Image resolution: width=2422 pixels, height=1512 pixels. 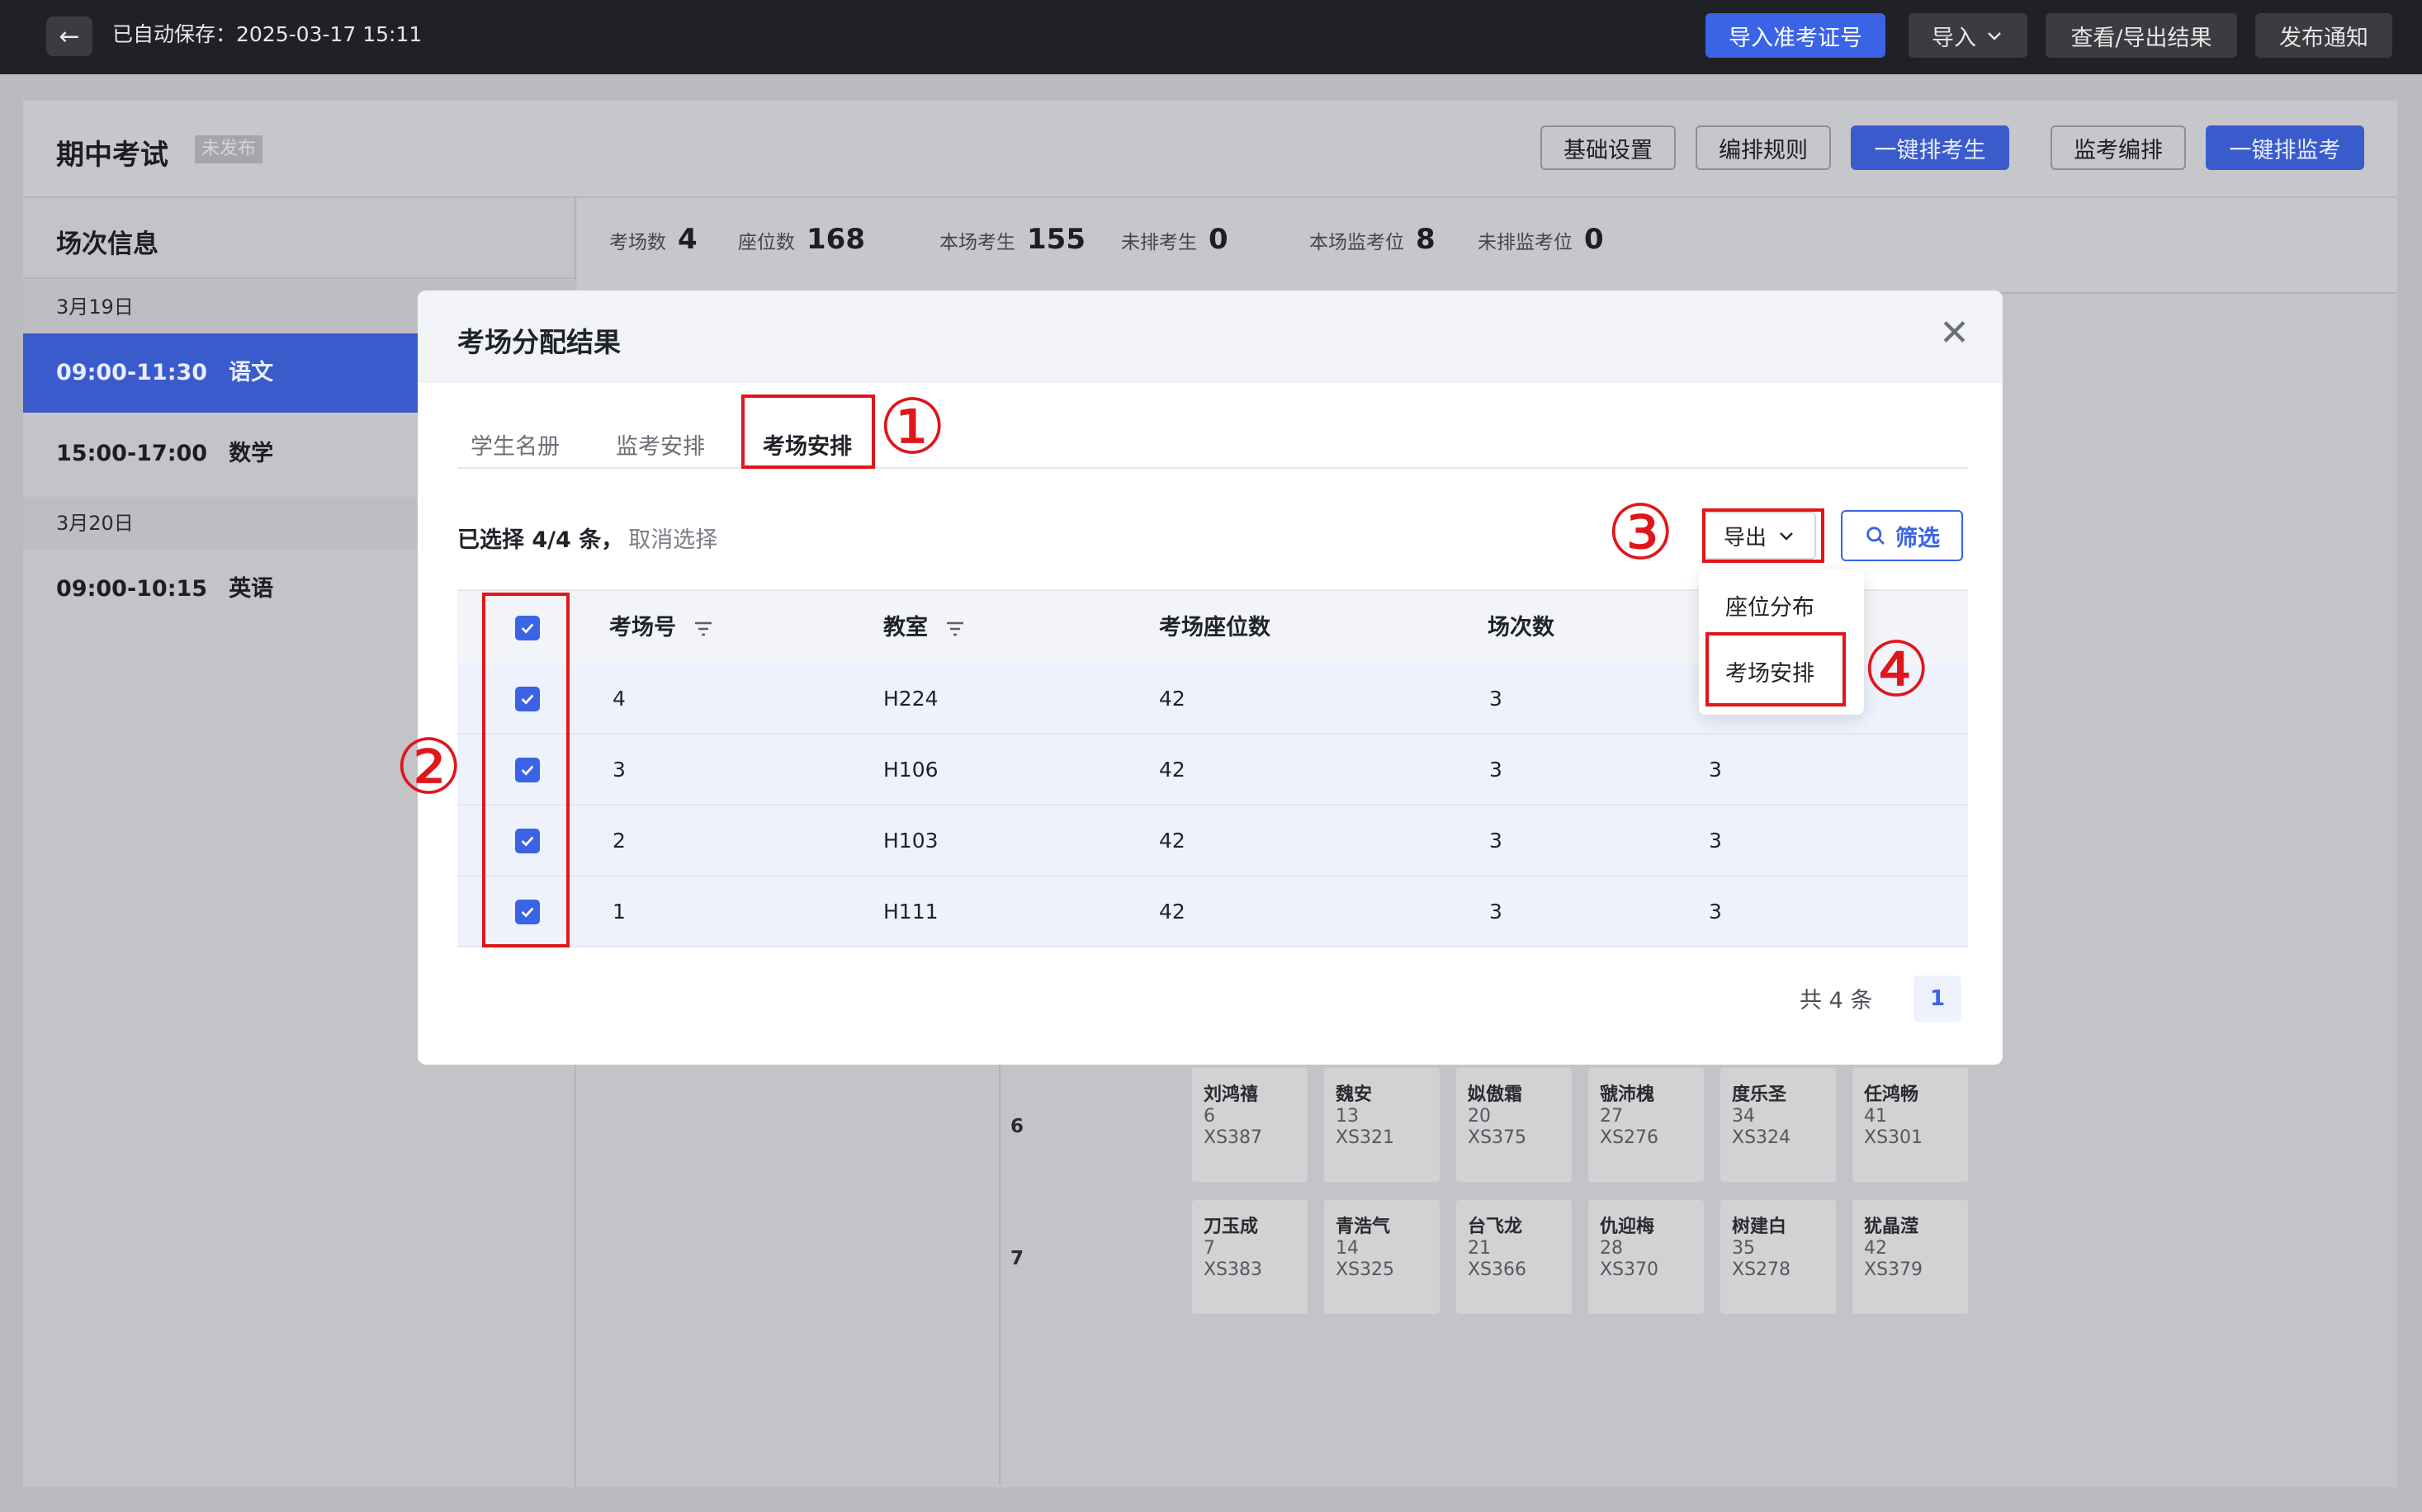 I want to click on back-button: ←, so click(x=69, y=36).